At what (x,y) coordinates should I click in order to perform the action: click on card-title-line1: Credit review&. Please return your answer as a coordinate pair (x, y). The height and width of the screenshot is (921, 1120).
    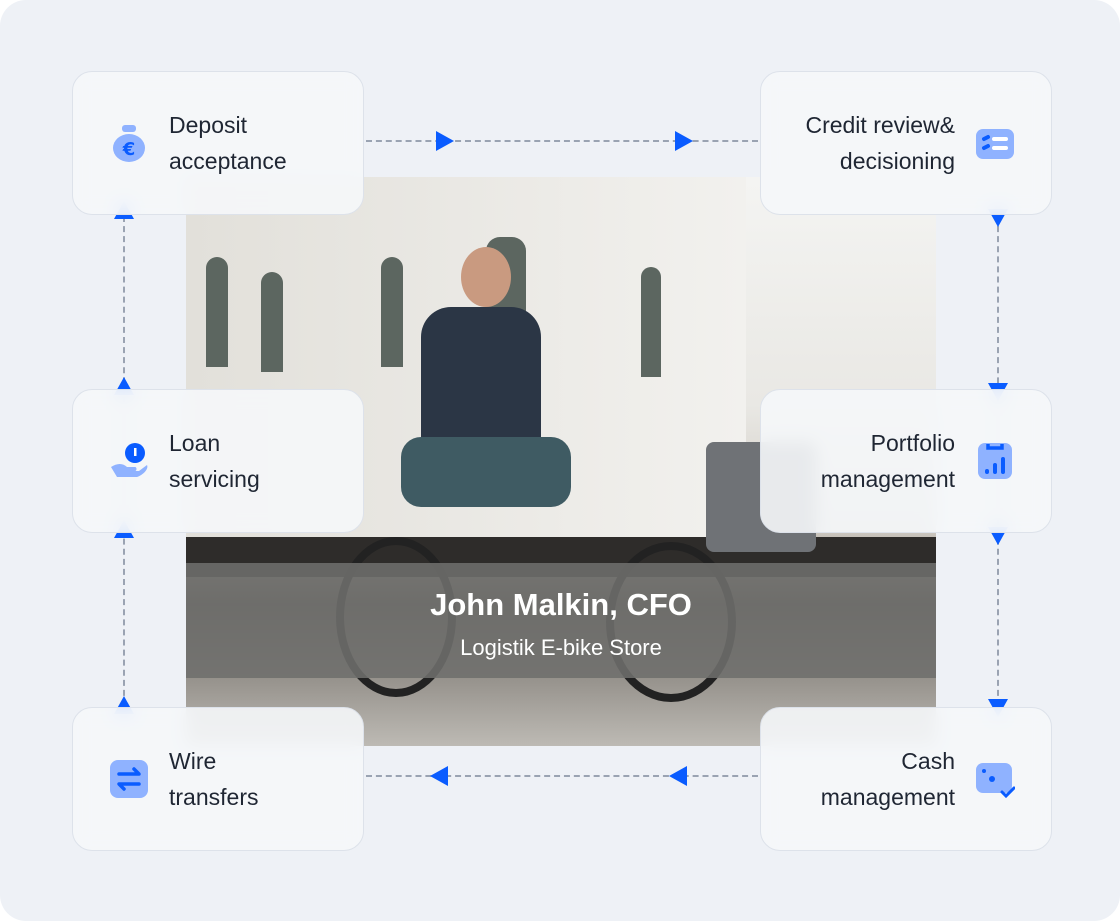
    Looking at the image, I should click on (880, 125).